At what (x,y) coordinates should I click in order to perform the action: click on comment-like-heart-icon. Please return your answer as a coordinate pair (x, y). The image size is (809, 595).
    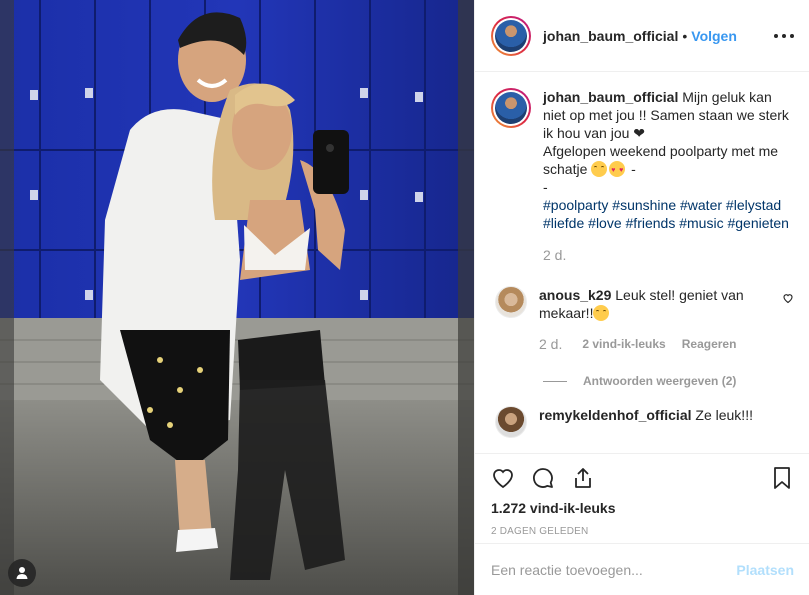
    Looking at the image, I should click on (788, 298).